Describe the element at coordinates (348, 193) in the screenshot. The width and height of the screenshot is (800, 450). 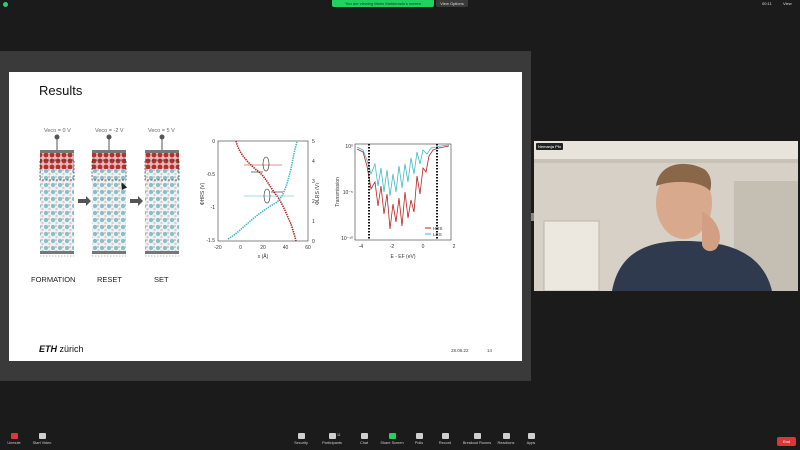
I see `plot2-ytick-label: 10⁻⁵` at that location.